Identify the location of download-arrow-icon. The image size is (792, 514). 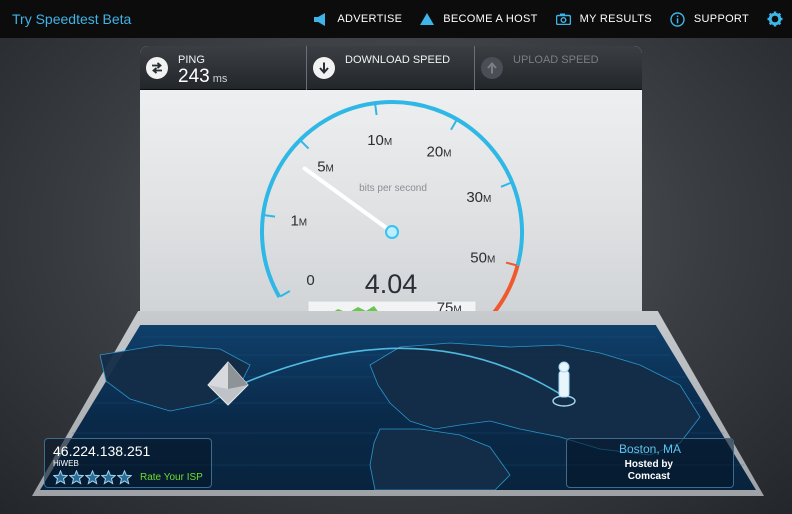
(324, 68).